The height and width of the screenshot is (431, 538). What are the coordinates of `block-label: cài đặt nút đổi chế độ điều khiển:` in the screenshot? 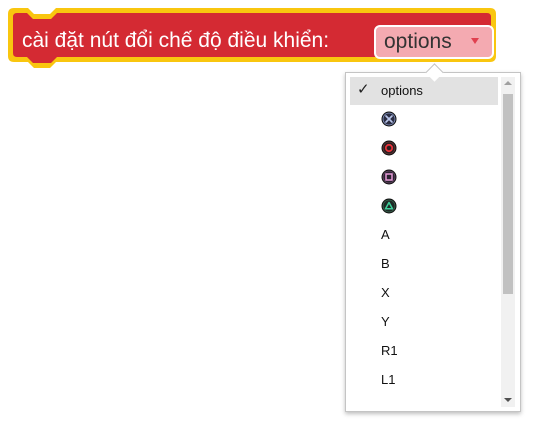 It's located at (176, 40).